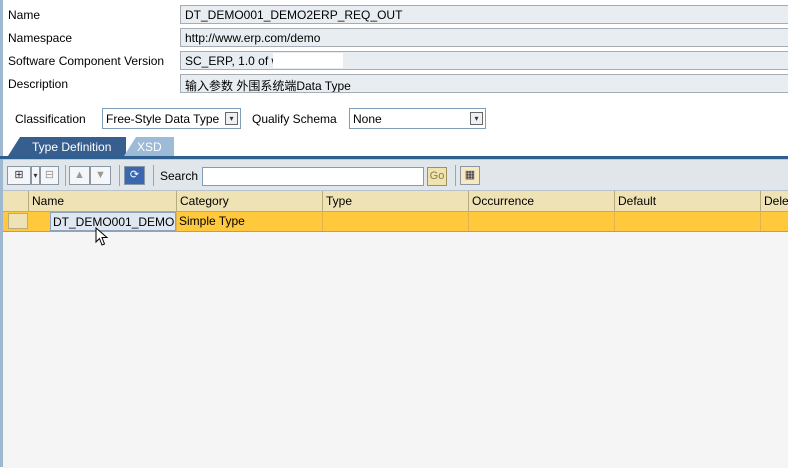 This screenshot has width=788, height=468. I want to click on move-up-icon: ▲, so click(79, 175).